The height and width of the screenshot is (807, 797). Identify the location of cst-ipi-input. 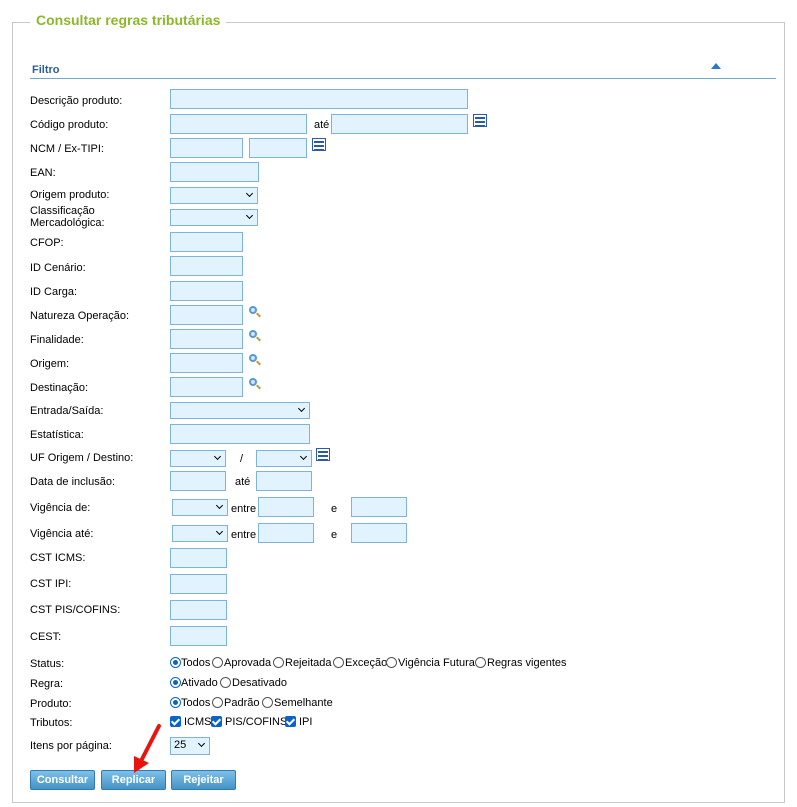
(198, 584).